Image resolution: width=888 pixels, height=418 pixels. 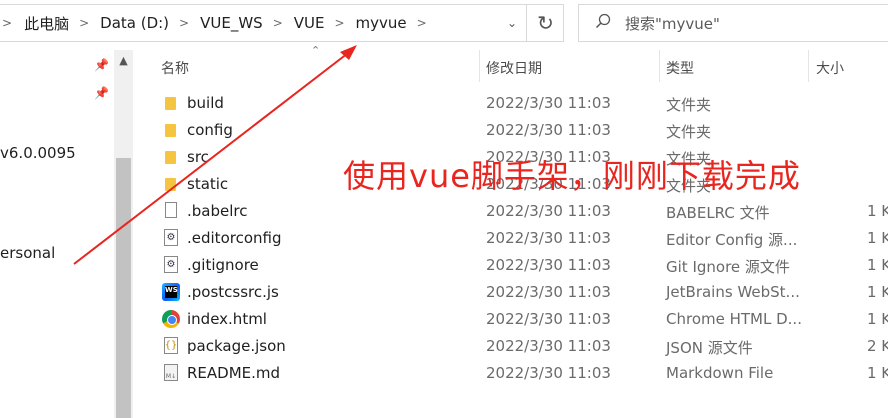 I want to click on annotation-text: 使用vue脚手架，刚刚下载完成, so click(x=572, y=176).